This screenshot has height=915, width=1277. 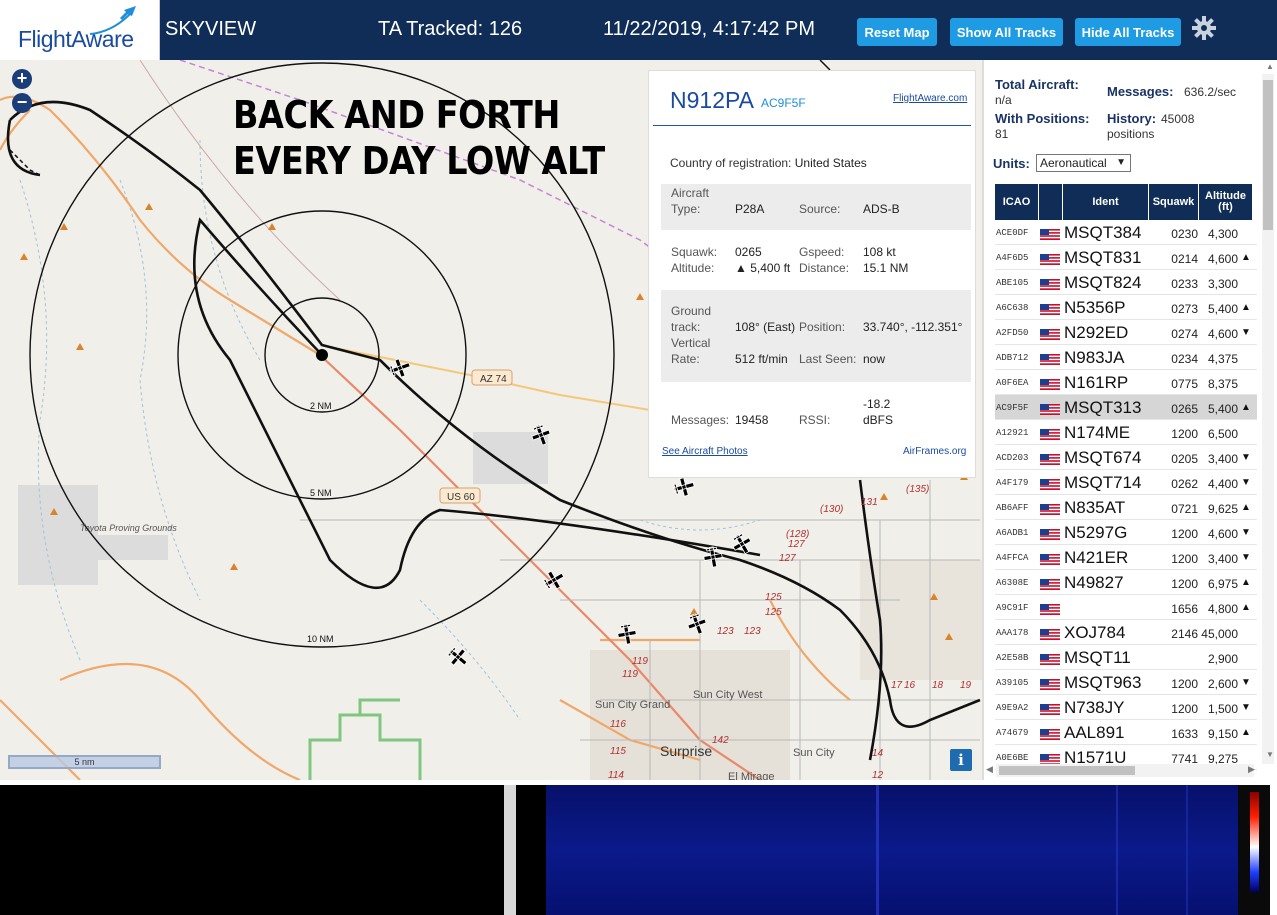 What do you see at coordinates (1126, 682) in the screenshot?
I see `table-row: A39105 MSQT963 1200 2,600 ▼` at bounding box center [1126, 682].